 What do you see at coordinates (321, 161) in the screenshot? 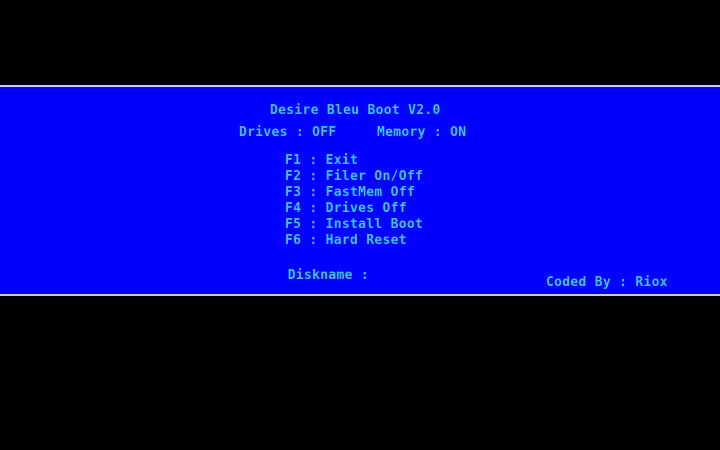
I see `menu-option-exit: F1 : Exit` at bounding box center [321, 161].